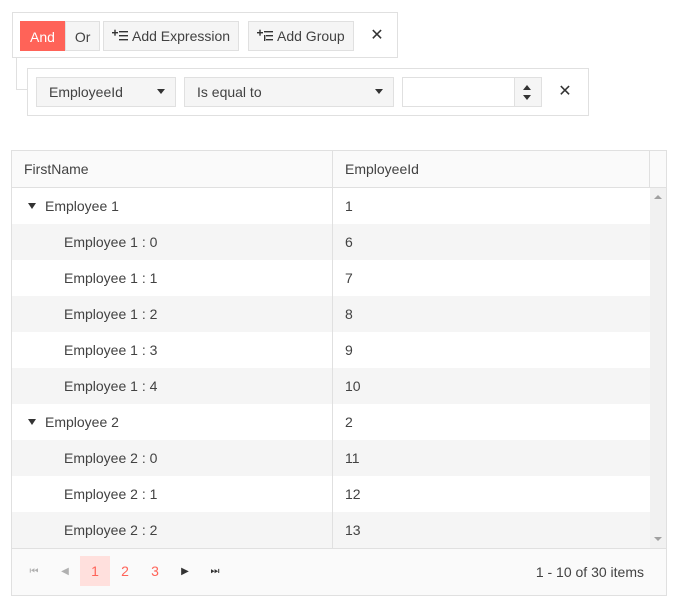 The height and width of the screenshot is (606, 678). Describe the element at coordinates (34, 572) in the screenshot. I see `first-page-icon: ⏮` at that location.